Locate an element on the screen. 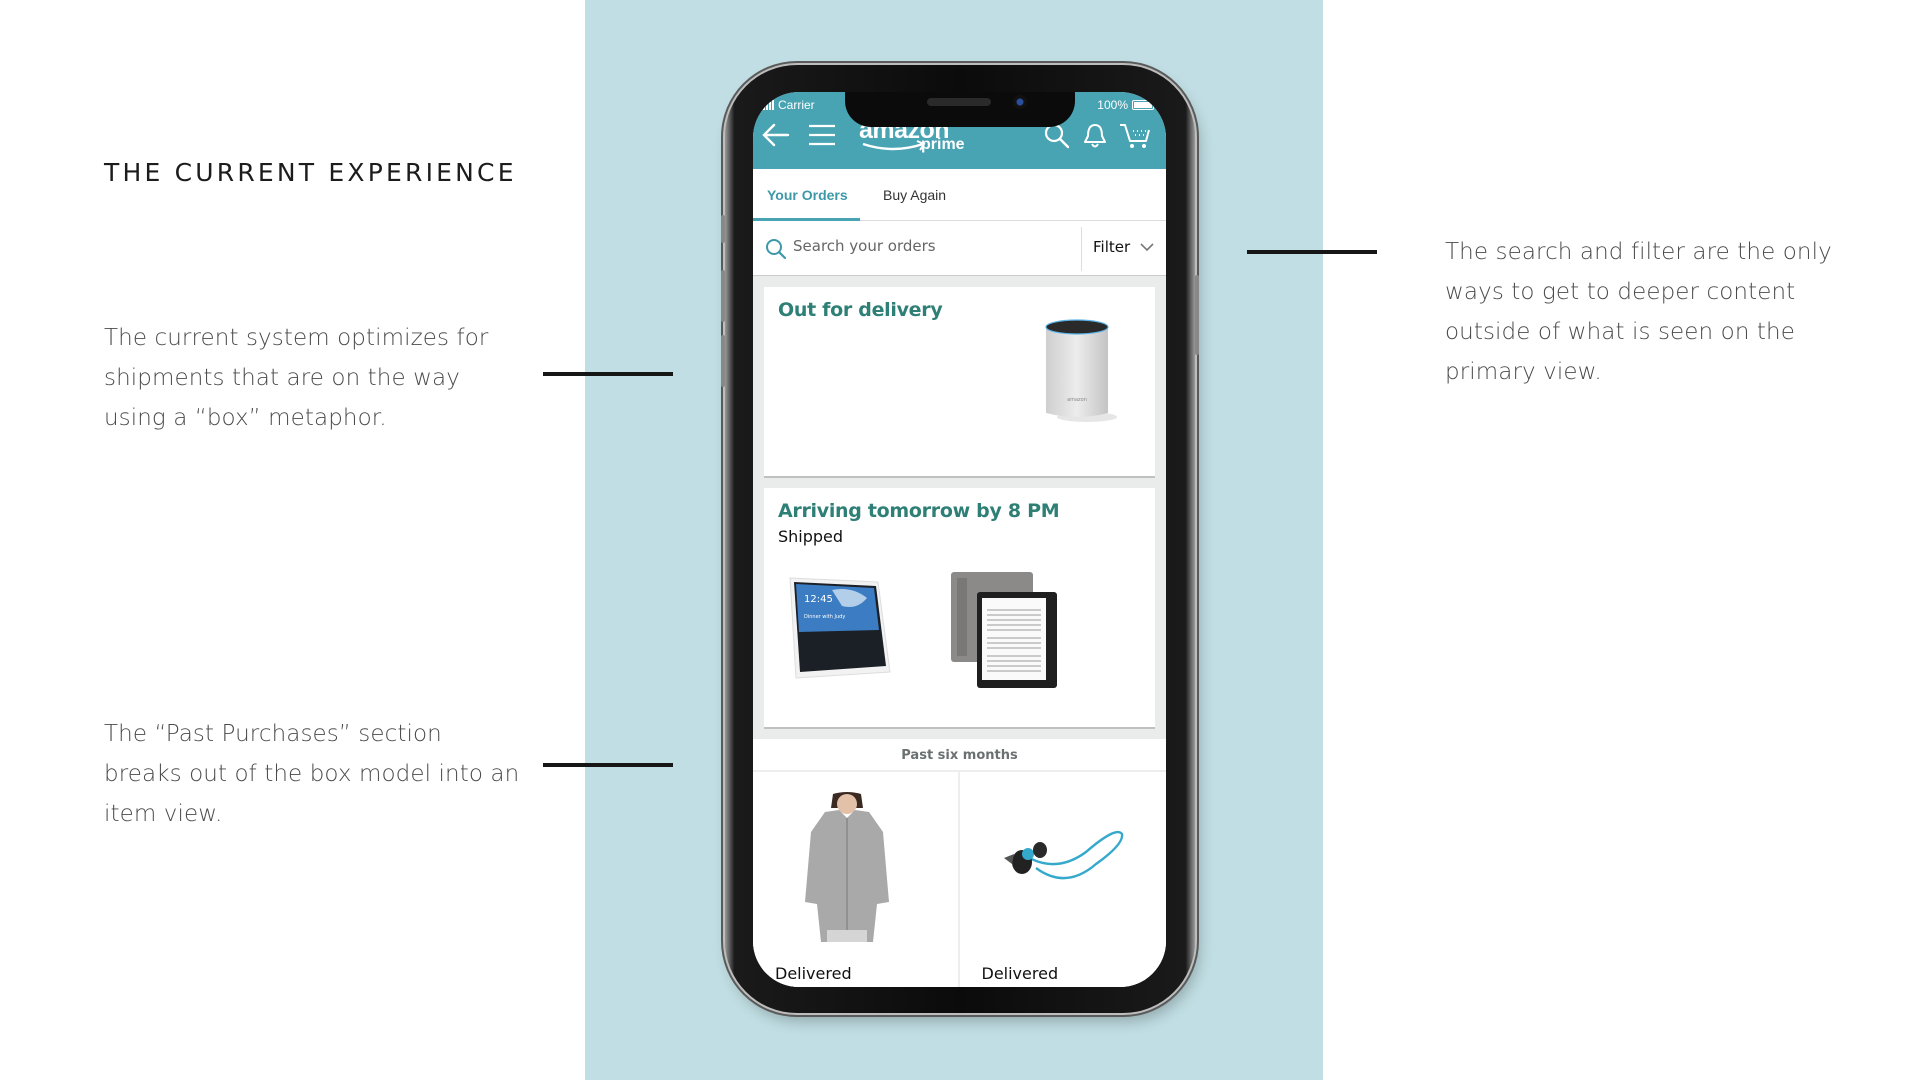 This screenshot has height=1080, width=1920. power-button is located at coordinates (1197, 315).